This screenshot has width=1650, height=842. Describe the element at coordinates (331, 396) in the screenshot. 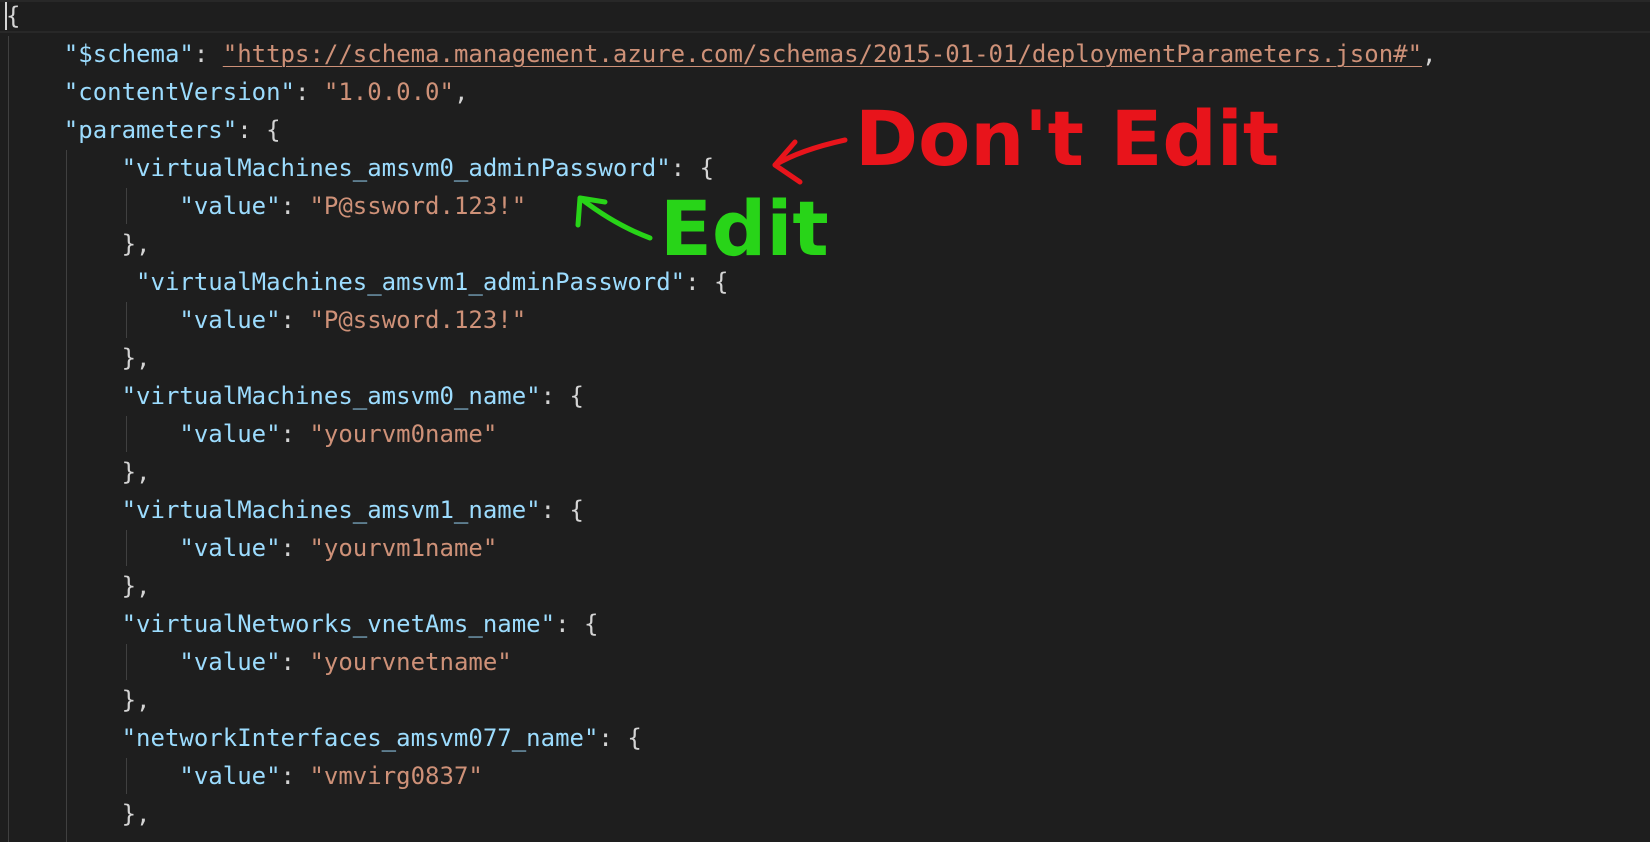

I see `json-key: "virtualMachines_amsvm0_name"` at that location.